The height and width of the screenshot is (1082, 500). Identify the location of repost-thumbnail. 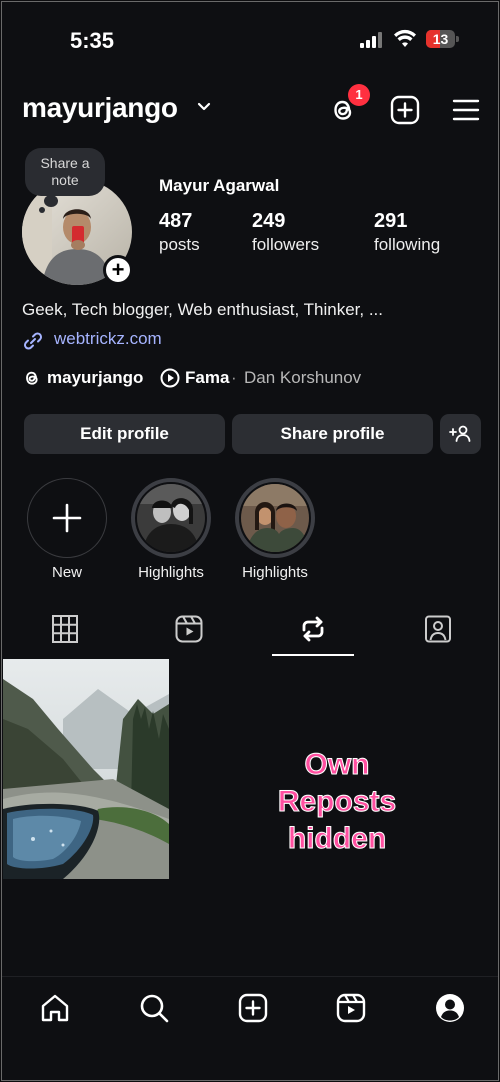
(86, 769).